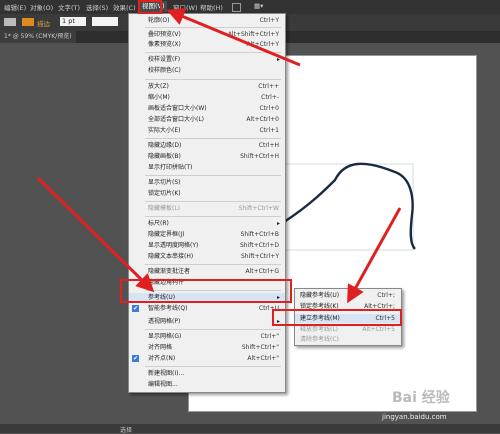 The height and width of the screenshot is (434, 500). Describe the element at coordinates (374, 255) in the screenshot. I see `arrow-to-submenu` at that location.